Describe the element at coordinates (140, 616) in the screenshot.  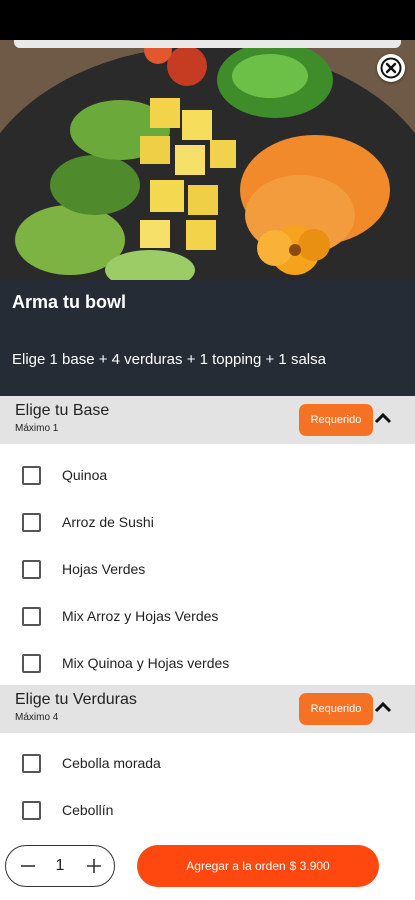
I see `option-label: Mix Arroz y Hojas Verdes` at that location.